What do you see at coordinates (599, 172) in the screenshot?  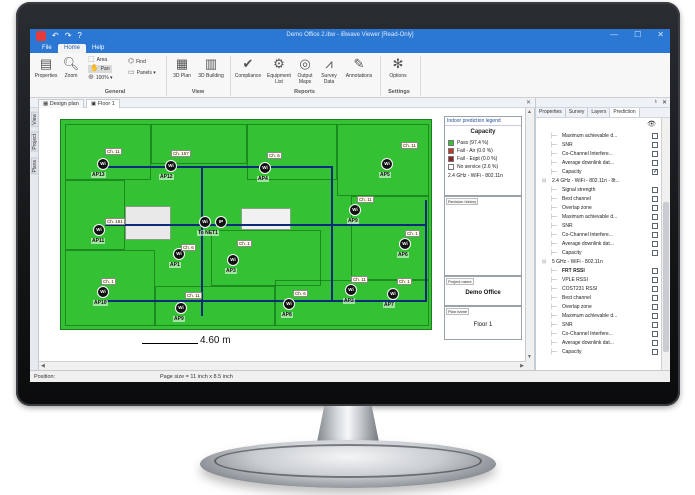 I see `tree-row: ├─ Capacity ✓` at bounding box center [599, 172].